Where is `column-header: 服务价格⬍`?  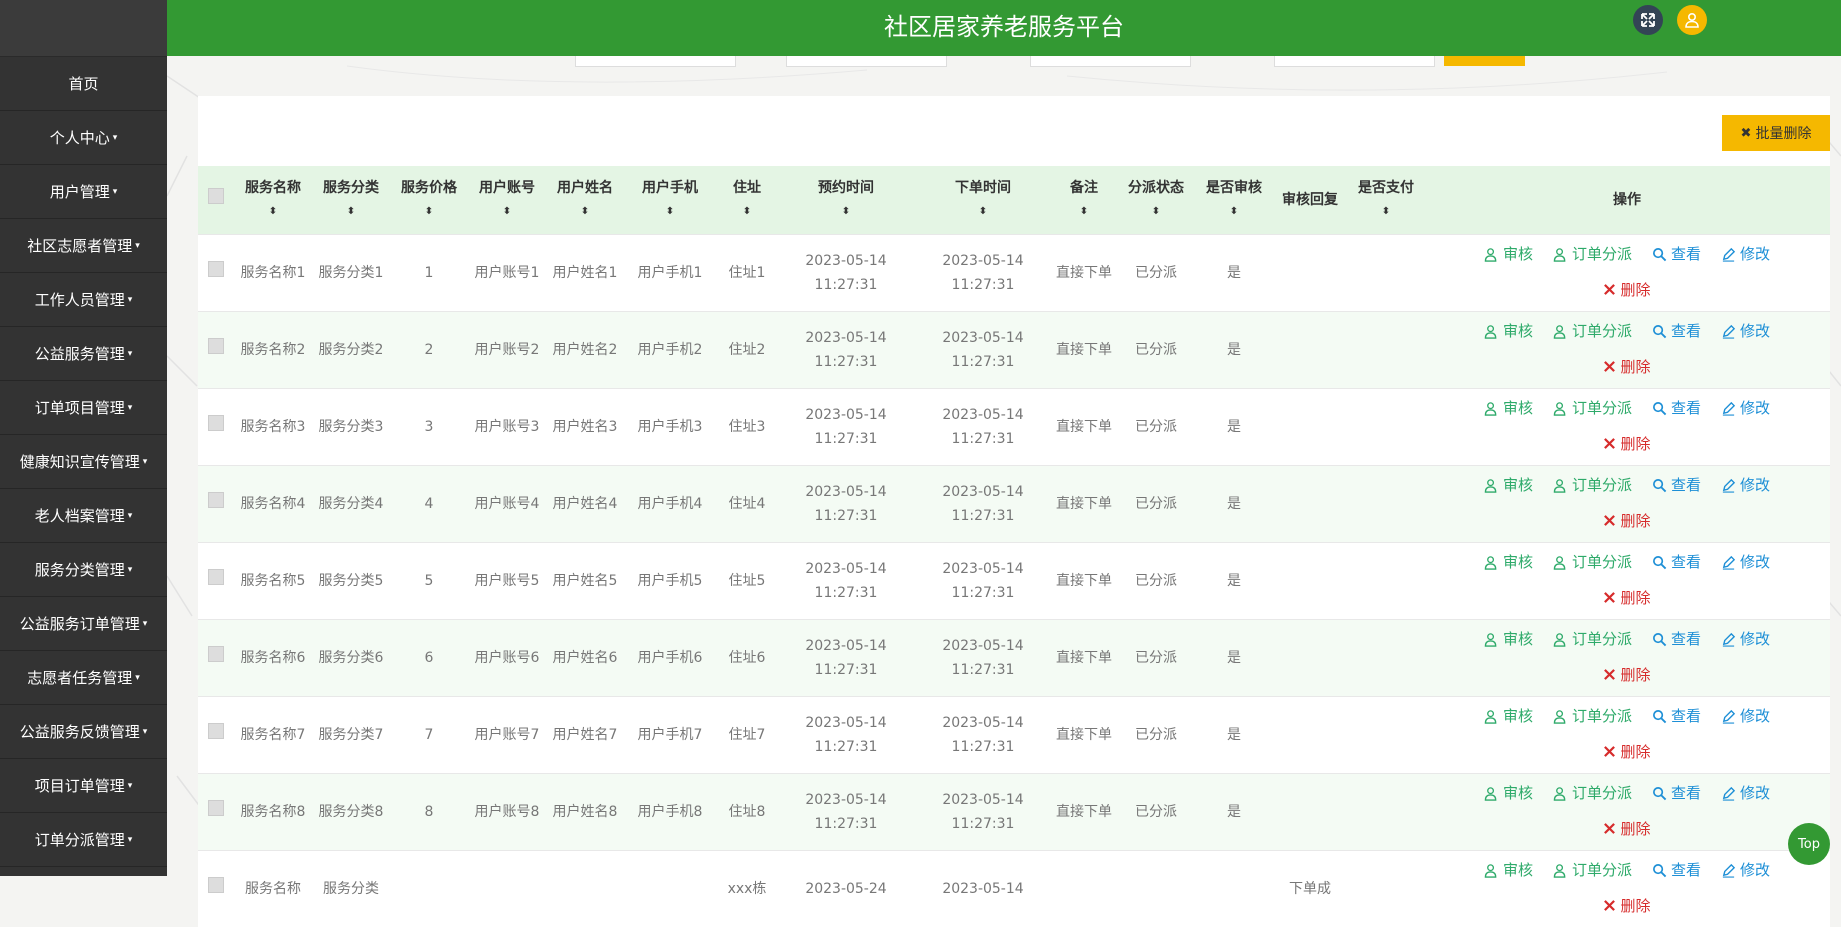 column-header: 服务价格⬍ is located at coordinates (429, 200).